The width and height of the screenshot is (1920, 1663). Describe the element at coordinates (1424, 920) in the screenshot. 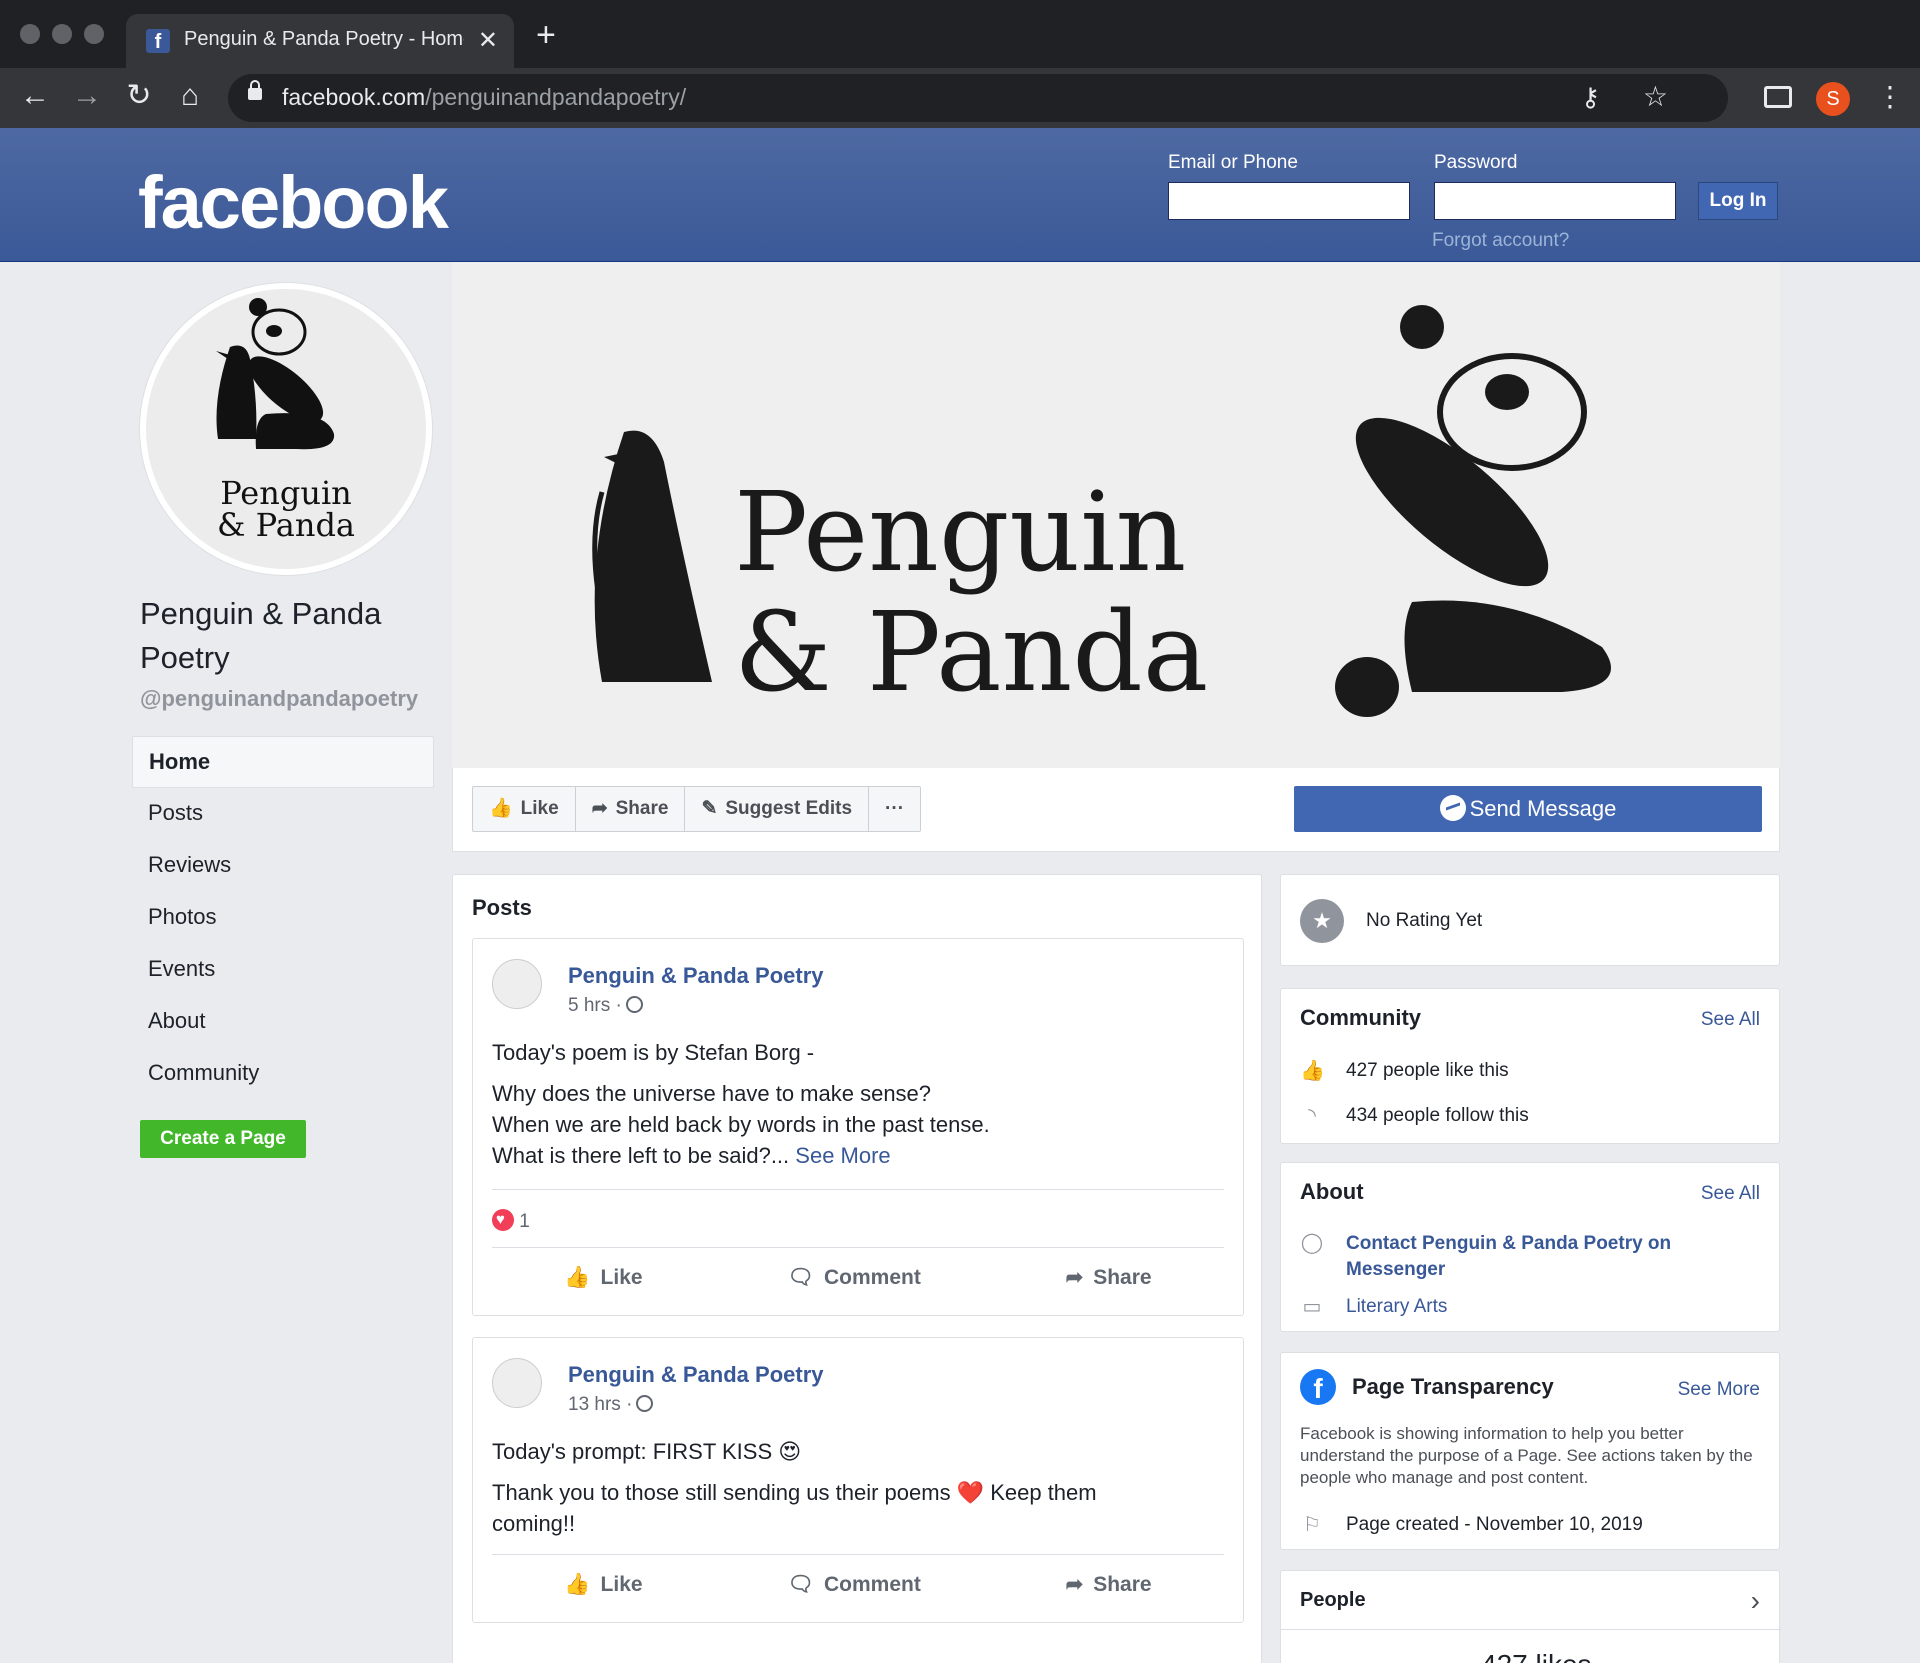

I see `rating-text: No Rating Yet` at that location.